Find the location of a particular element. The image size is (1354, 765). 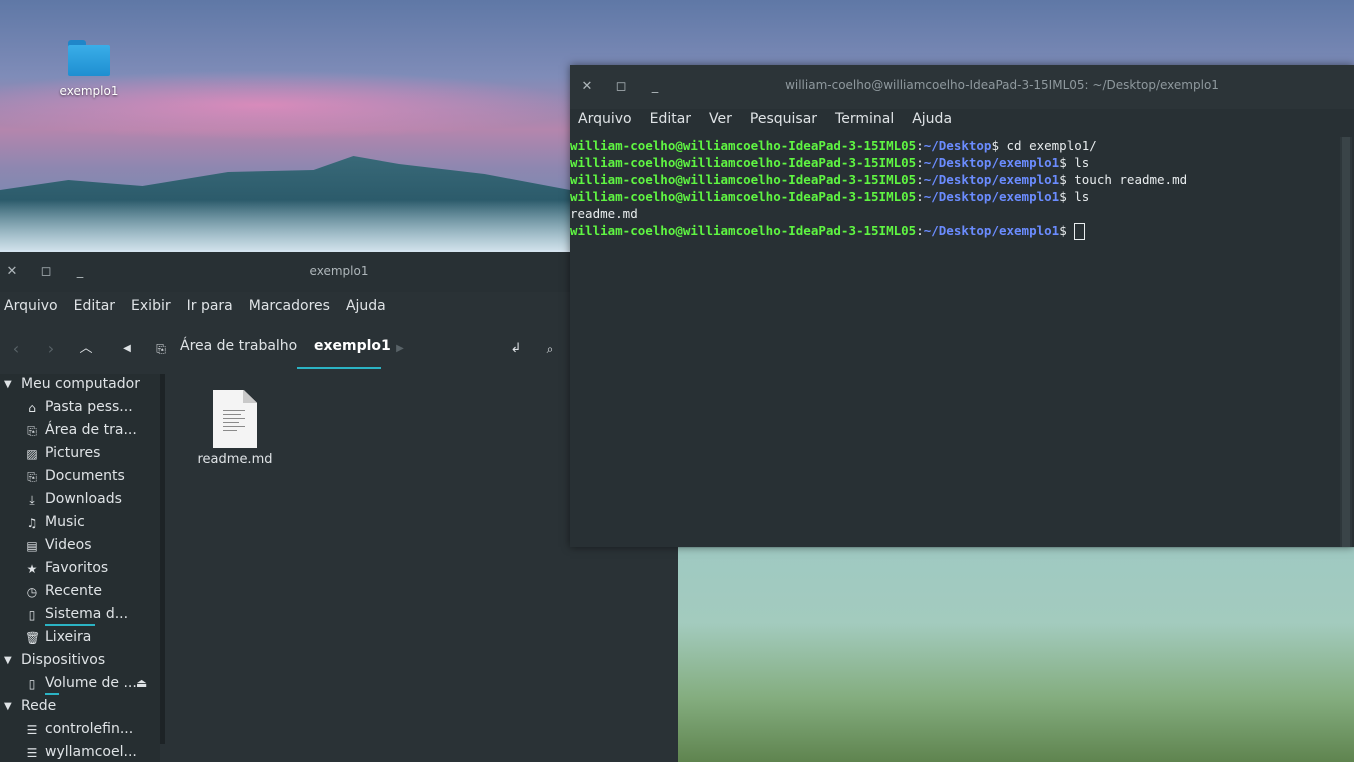

sidebar-item-recente: ◷ Recente is located at coordinates (80, 592).